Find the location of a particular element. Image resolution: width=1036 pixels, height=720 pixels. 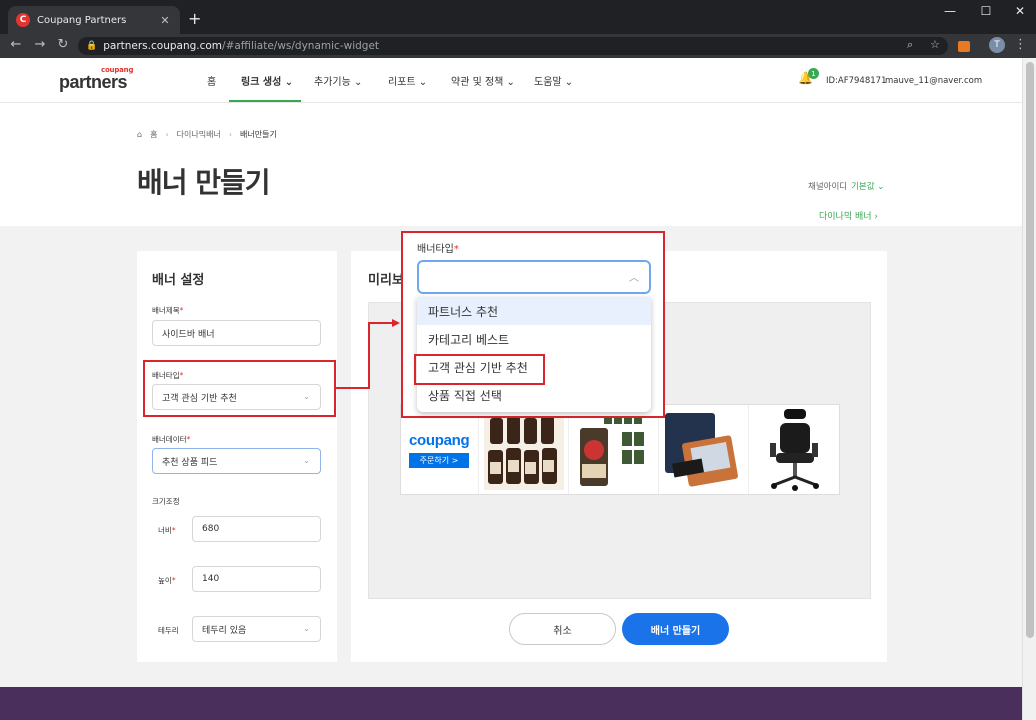

option-partners-recommend: 파트너스 추천 is located at coordinates (534, 311).